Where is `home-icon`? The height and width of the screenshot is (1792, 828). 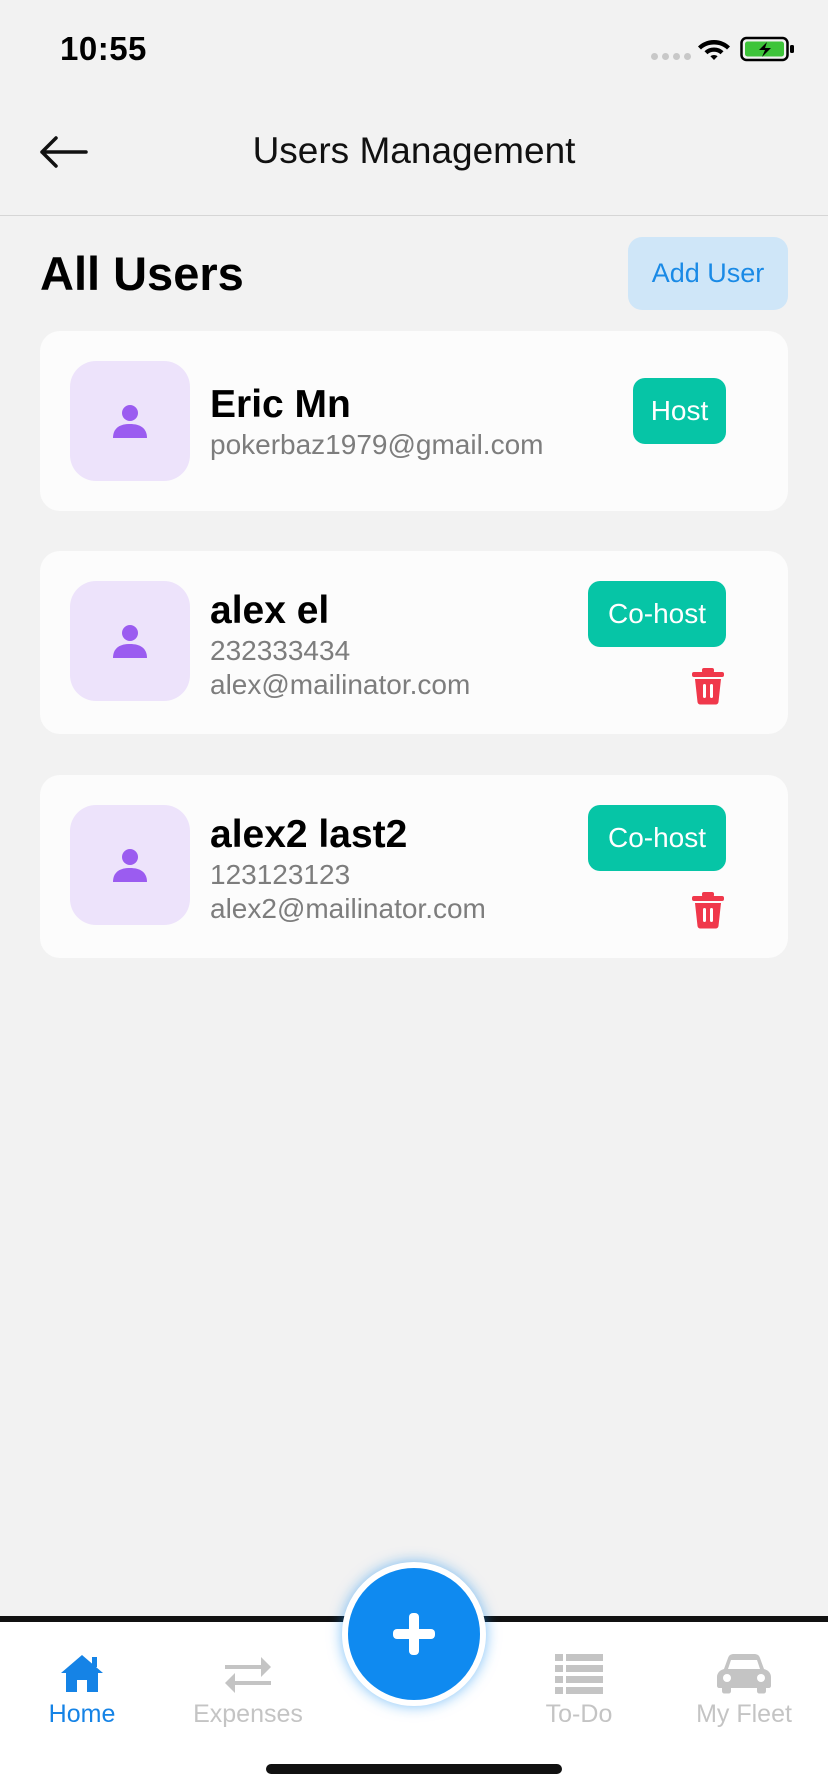 home-icon is located at coordinates (82, 1673).